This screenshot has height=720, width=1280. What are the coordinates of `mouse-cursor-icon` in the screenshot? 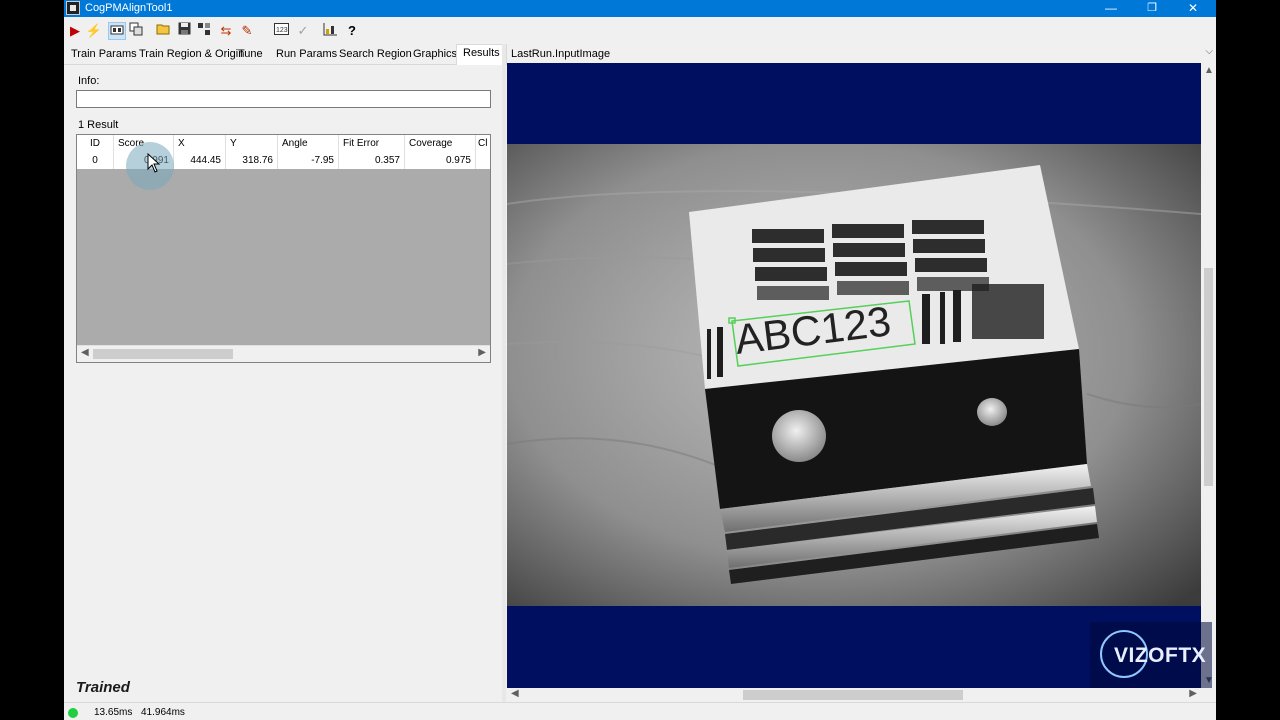 It's located at (154, 163).